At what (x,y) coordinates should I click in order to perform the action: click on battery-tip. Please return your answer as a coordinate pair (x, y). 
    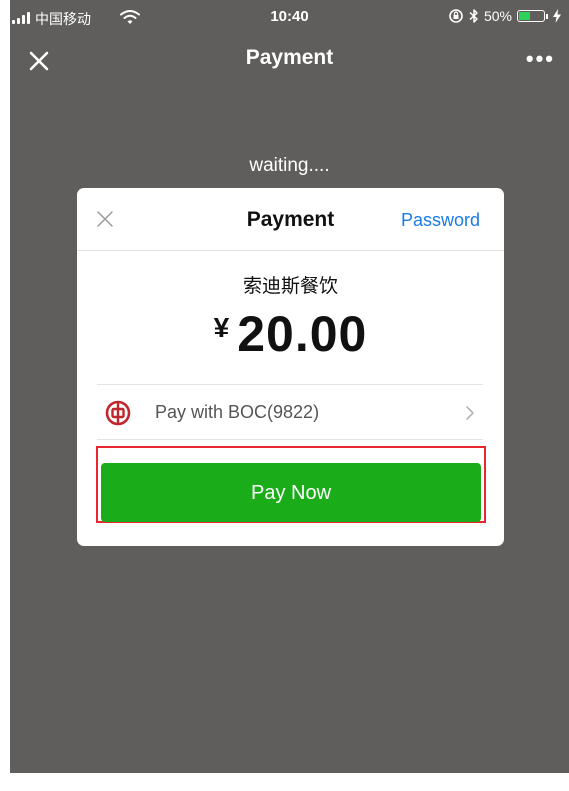
    Looking at the image, I should click on (547, 16).